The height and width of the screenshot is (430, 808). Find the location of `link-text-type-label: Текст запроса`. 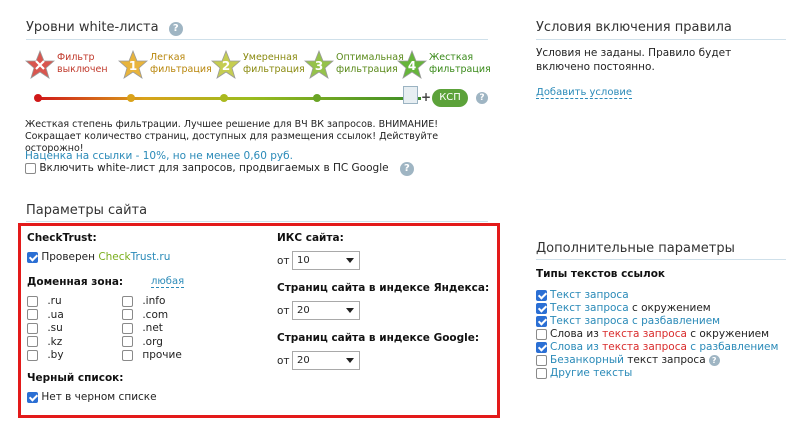

link-text-type-label: Текст запроса is located at coordinates (589, 295).